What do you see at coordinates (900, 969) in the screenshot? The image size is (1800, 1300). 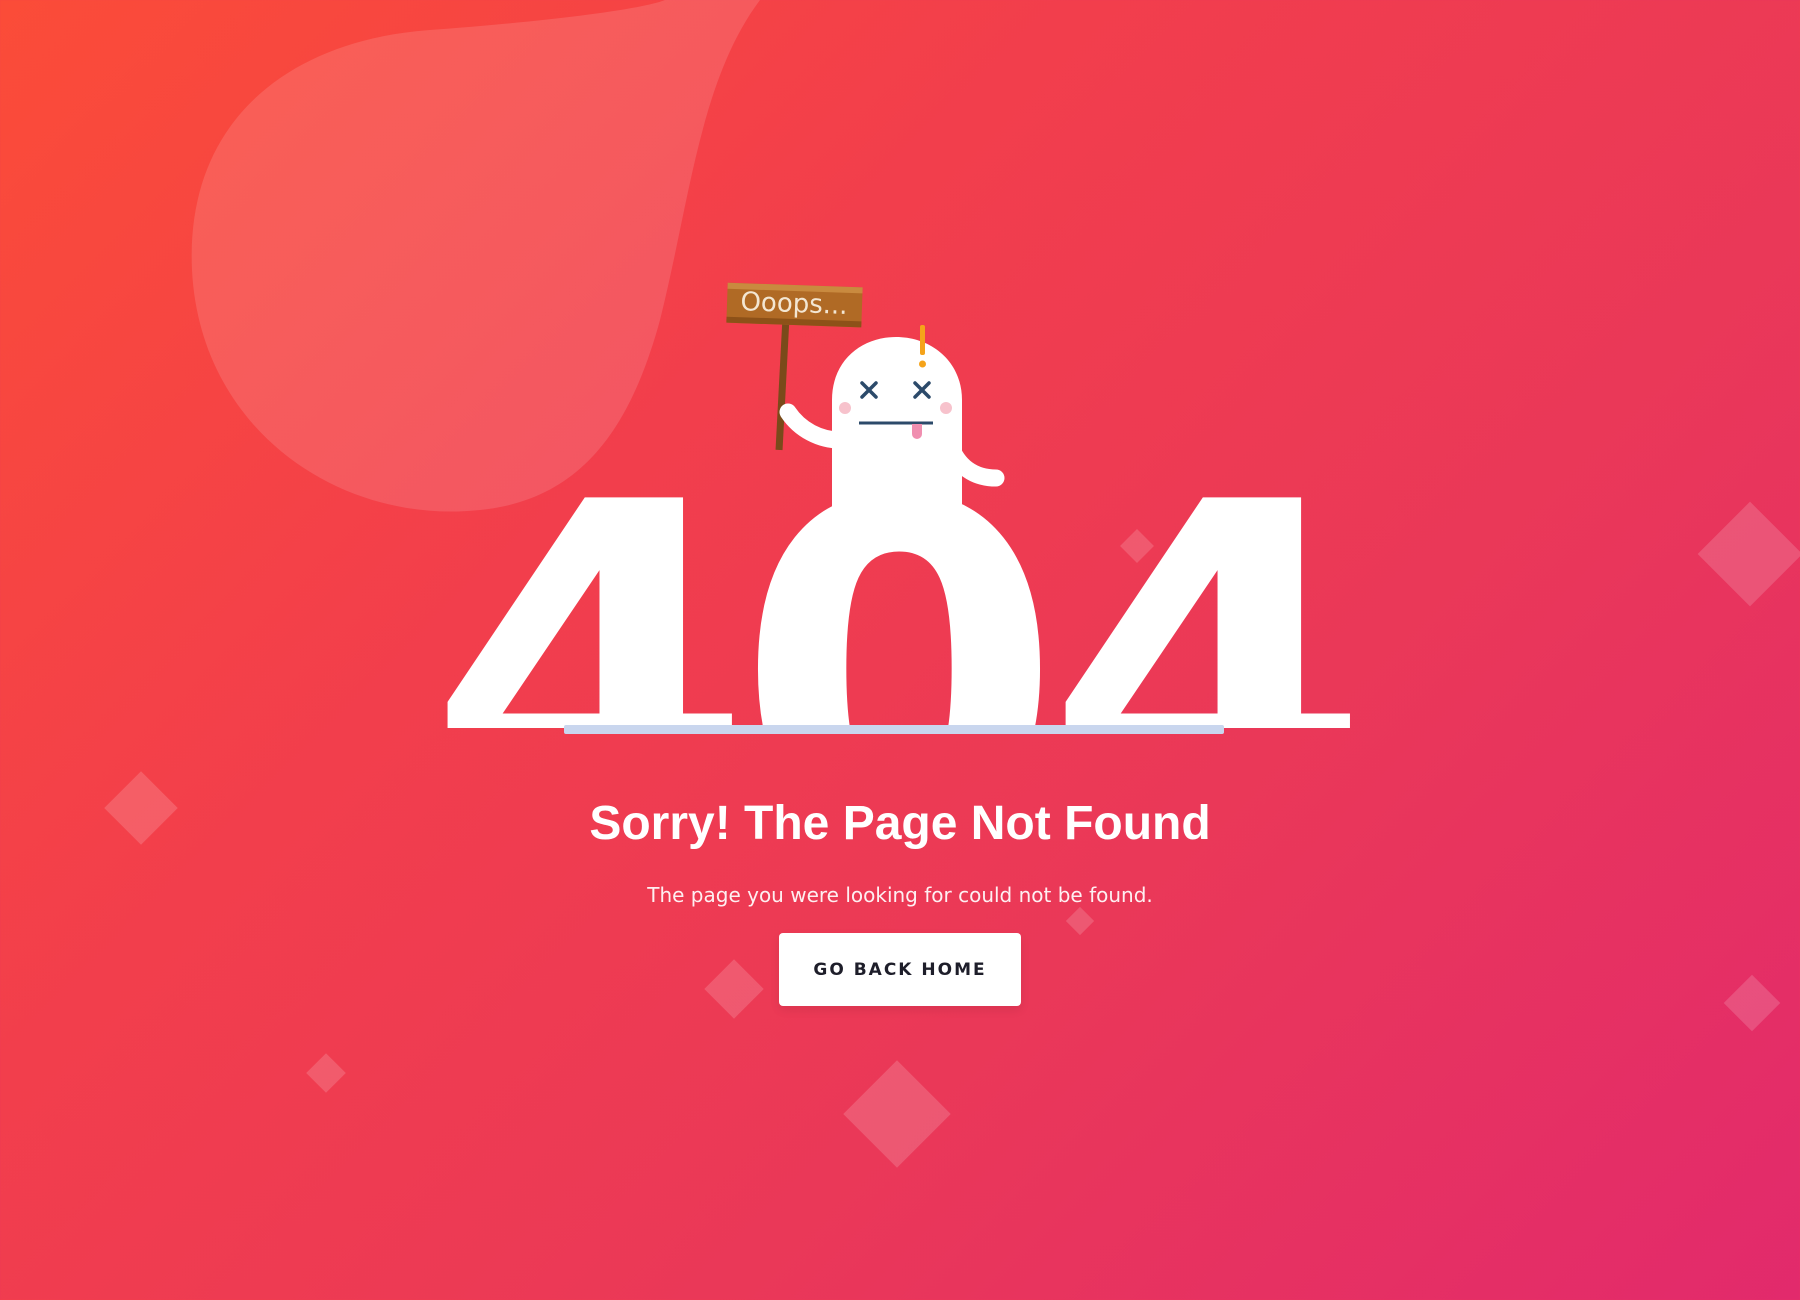 I see `go-back-home-button: GO BACK HOME` at bounding box center [900, 969].